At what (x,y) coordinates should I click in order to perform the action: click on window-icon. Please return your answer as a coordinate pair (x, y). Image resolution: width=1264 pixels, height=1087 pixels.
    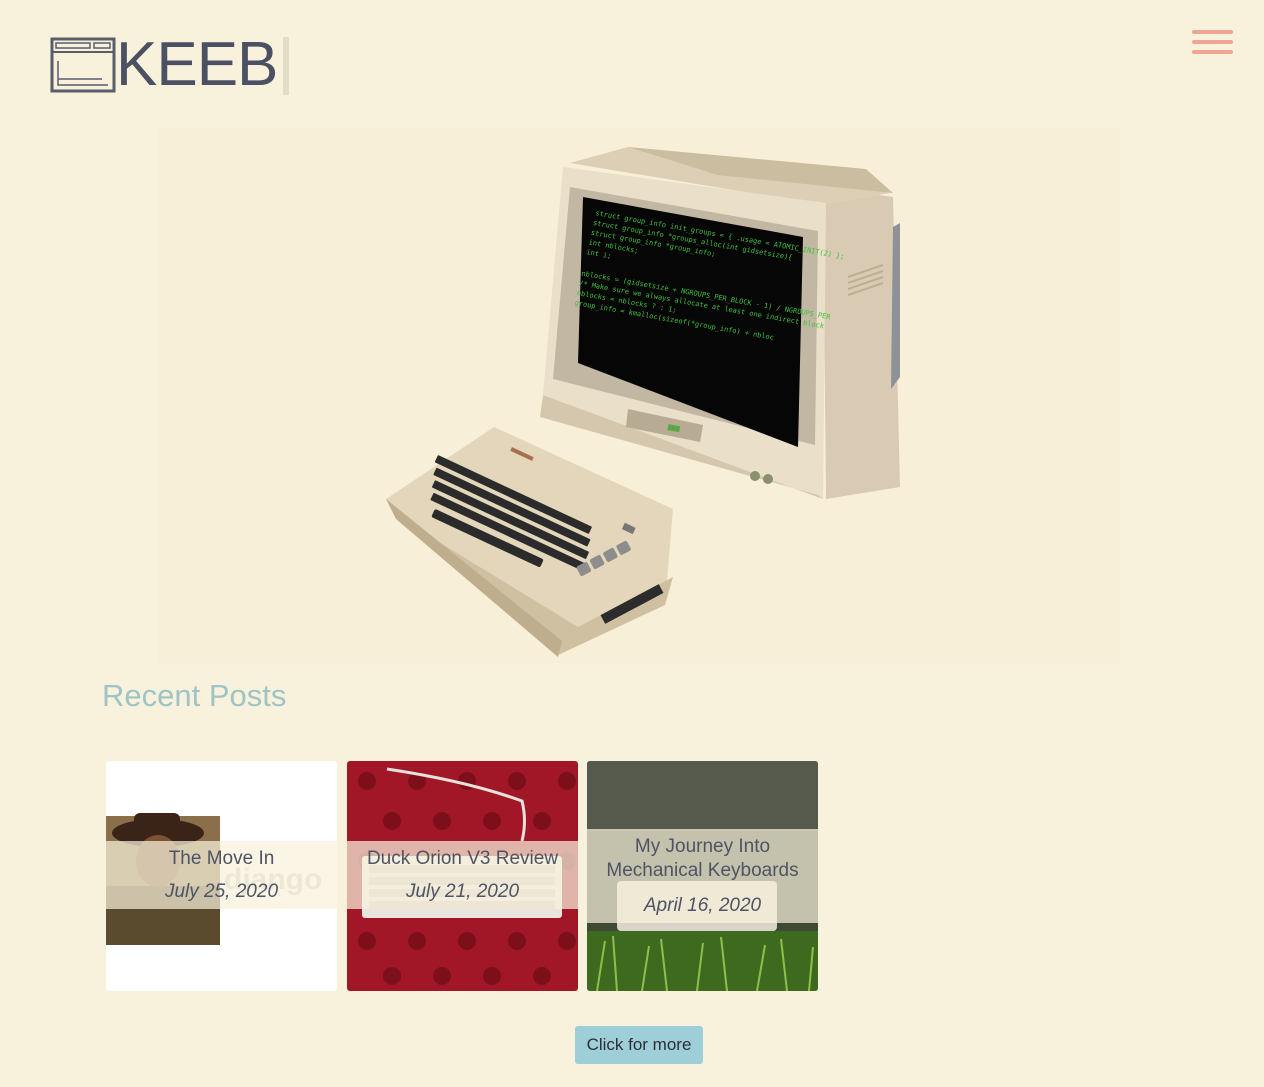
    Looking at the image, I should click on (83, 65).